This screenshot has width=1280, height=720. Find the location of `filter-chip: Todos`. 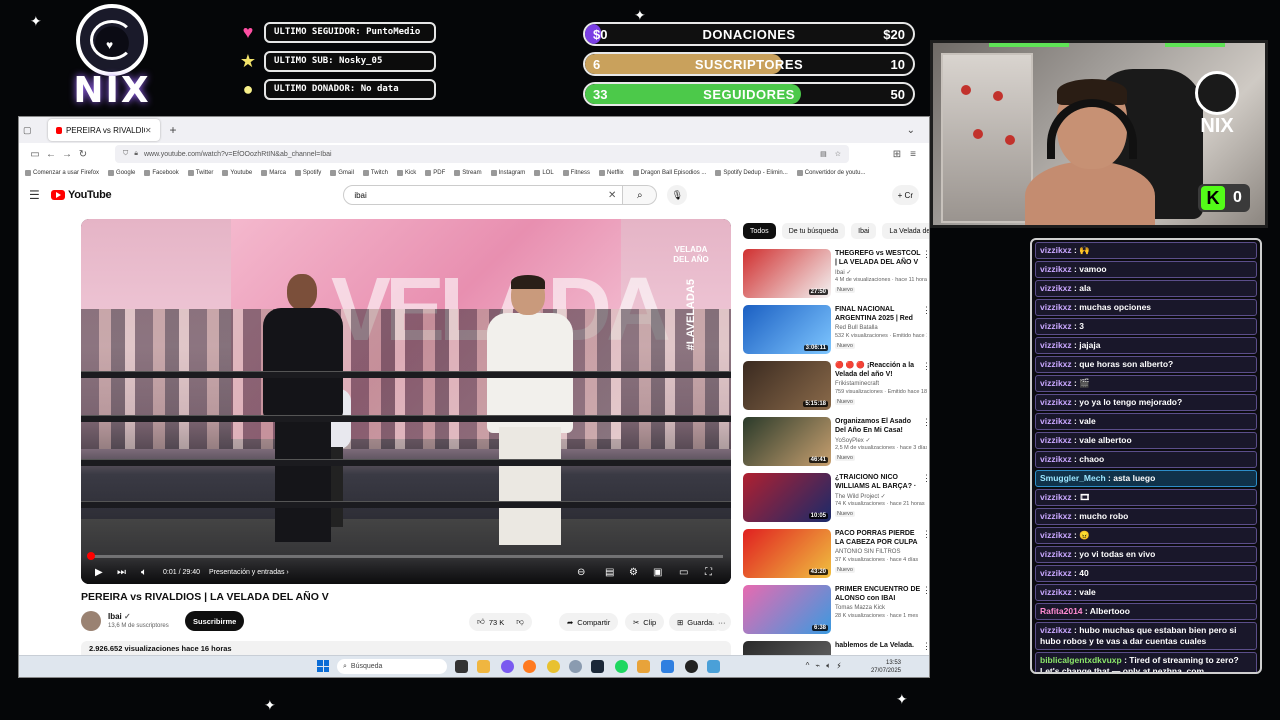

filter-chip: Todos is located at coordinates (759, 231).